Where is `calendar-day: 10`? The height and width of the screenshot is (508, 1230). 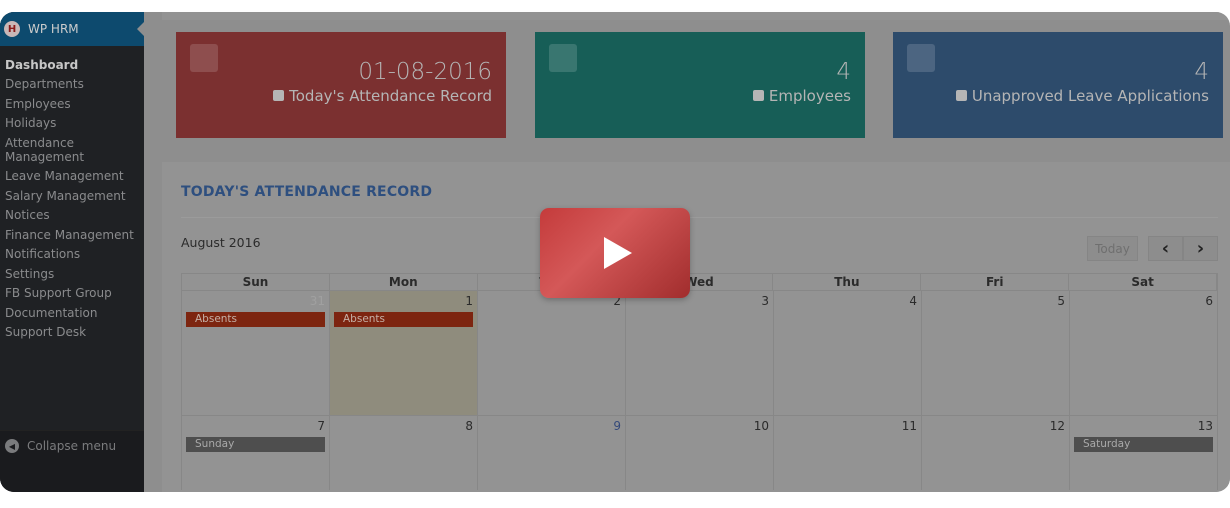 calendar-day: 10 is located at coordinates (700, 453).